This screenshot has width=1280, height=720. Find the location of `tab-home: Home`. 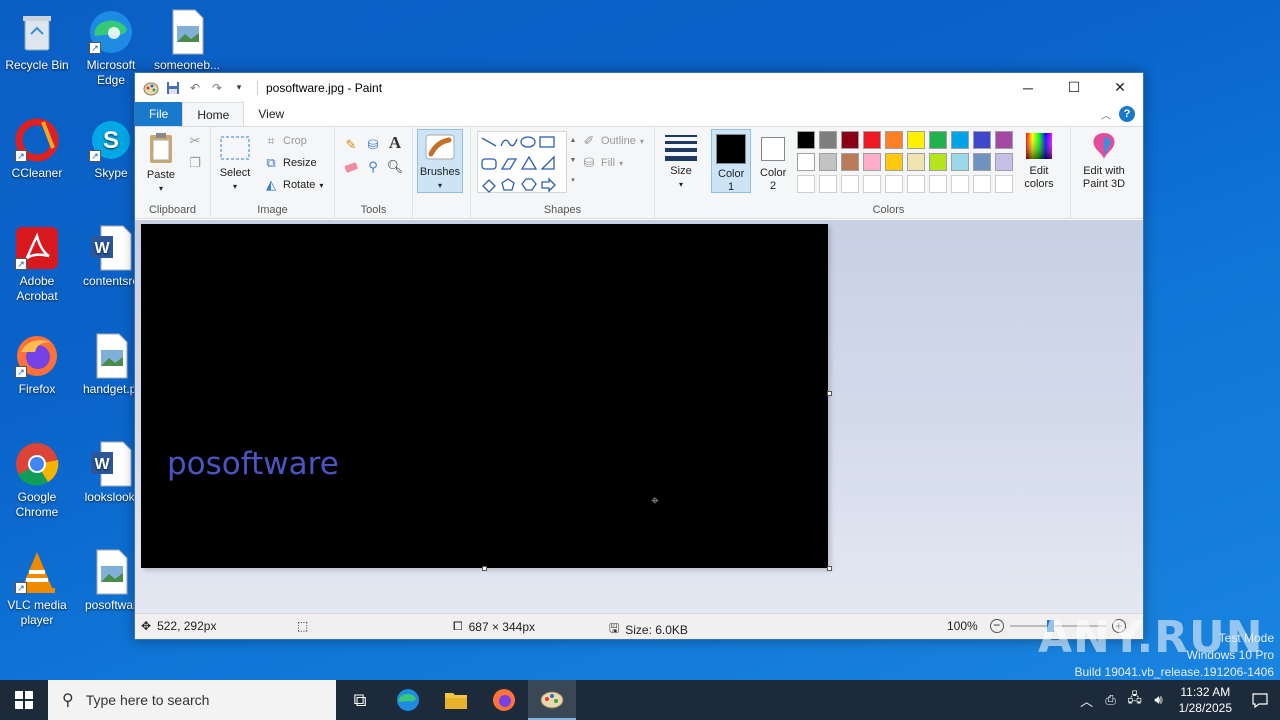

tab-home: Home is located at coordinates (213, 114).